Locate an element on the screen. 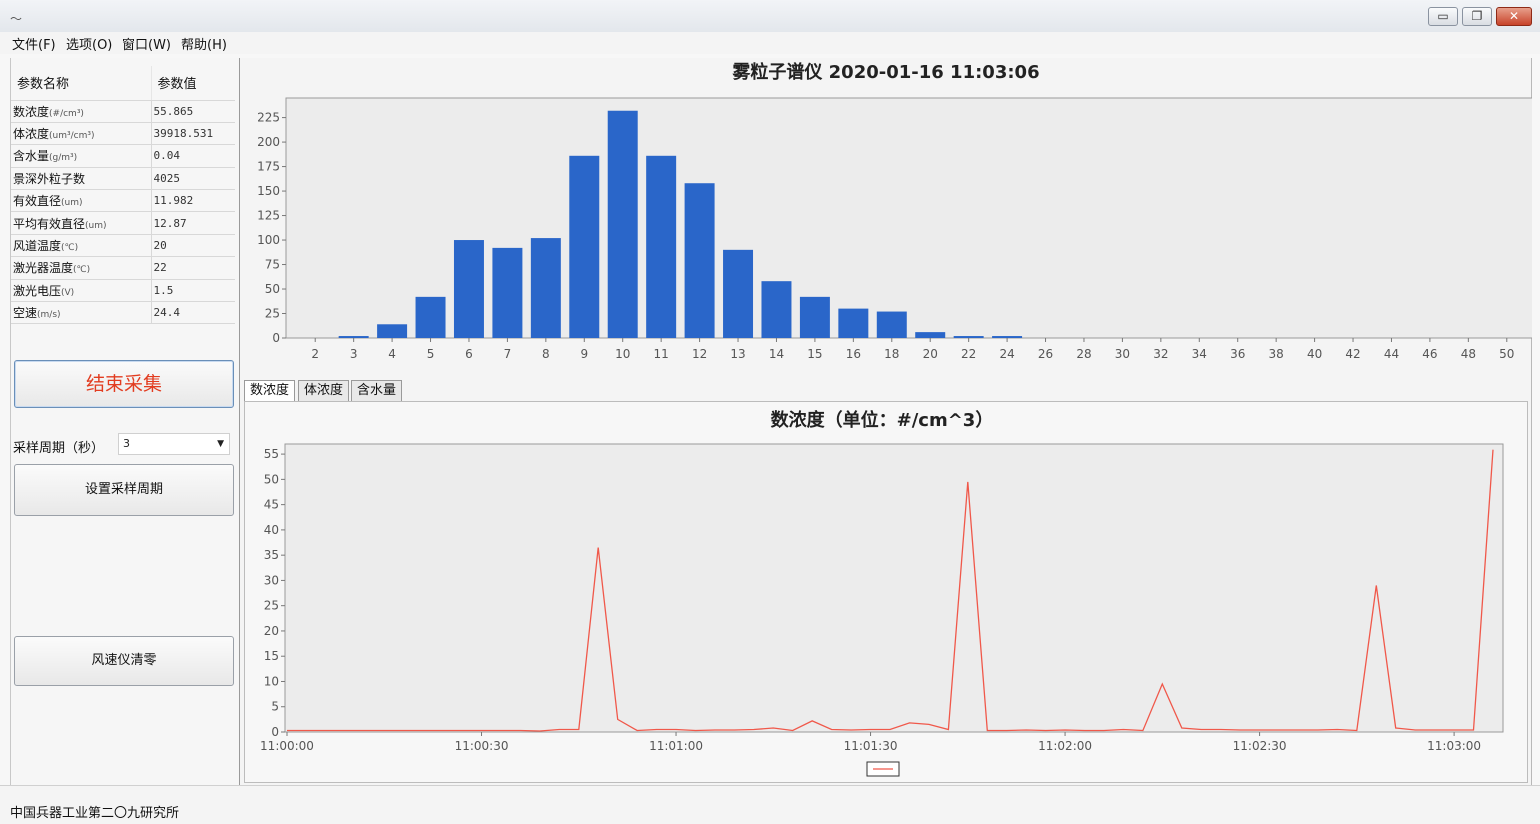 The height and width of the screenshot is (824, 1540). tab-volume-concentration: 体浓度 is located at coordinates (324, 391).